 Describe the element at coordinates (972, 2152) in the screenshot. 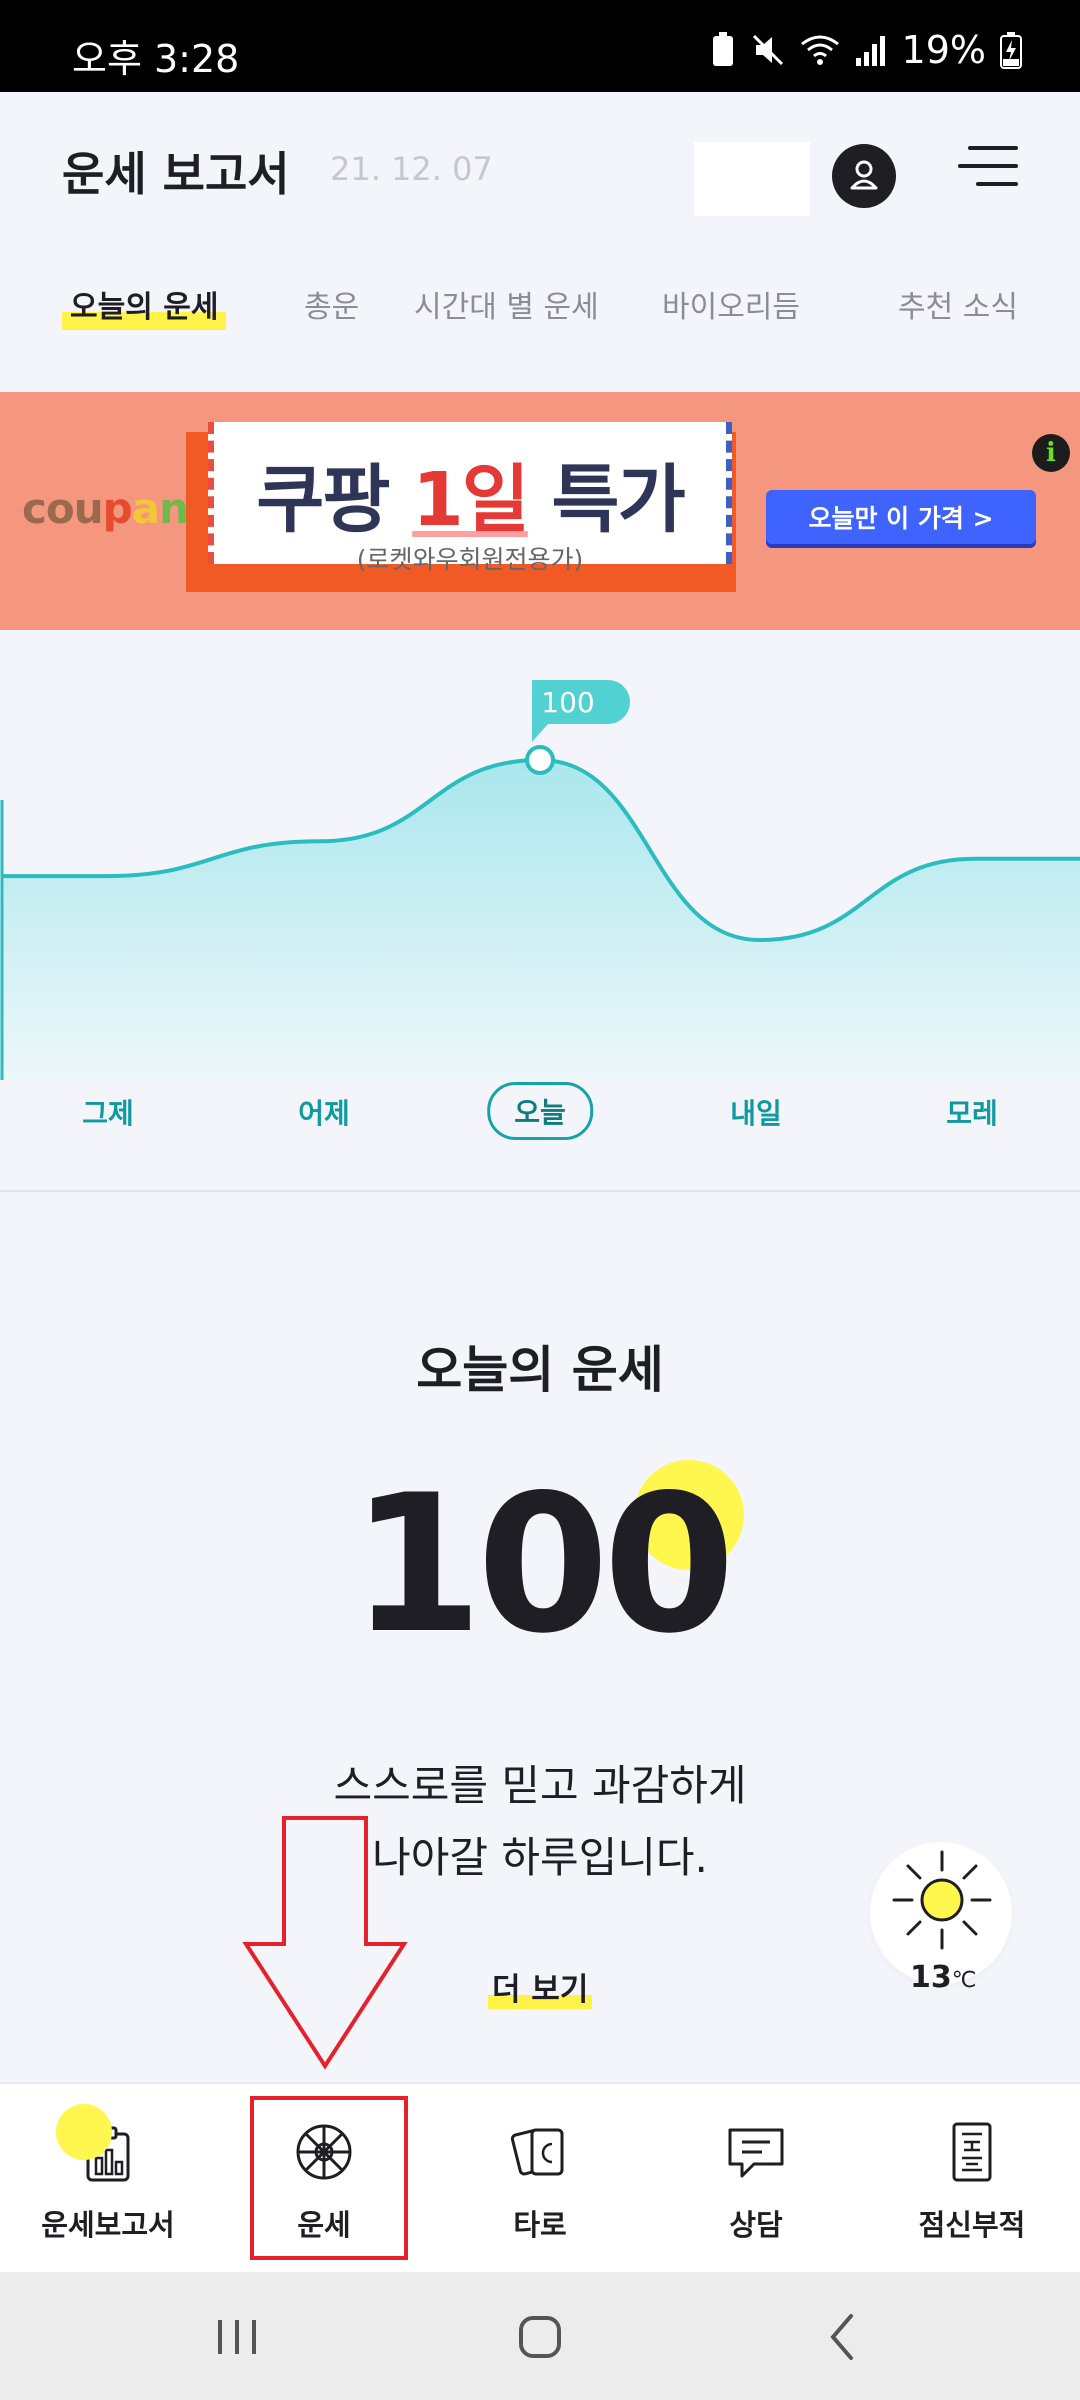

I see `talisman-icon` at that location.